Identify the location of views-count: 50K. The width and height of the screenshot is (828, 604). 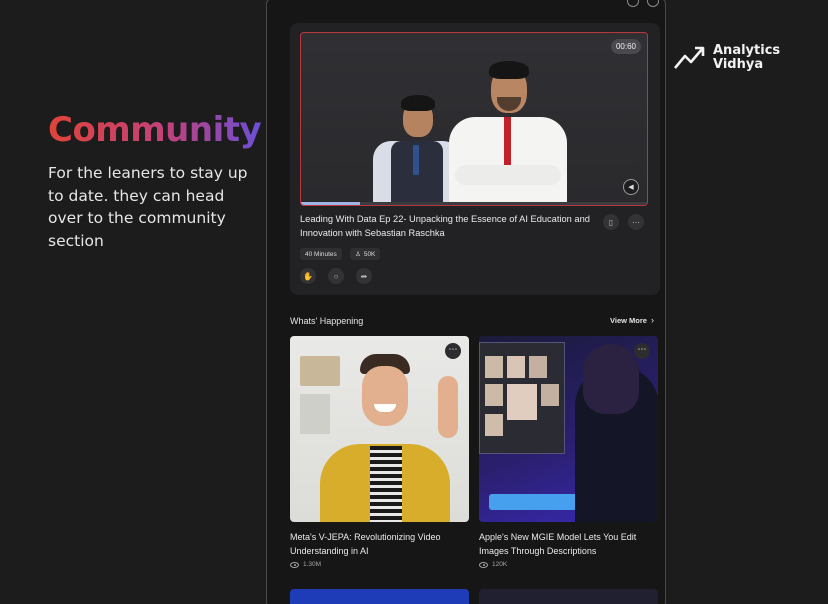
(369, 254).